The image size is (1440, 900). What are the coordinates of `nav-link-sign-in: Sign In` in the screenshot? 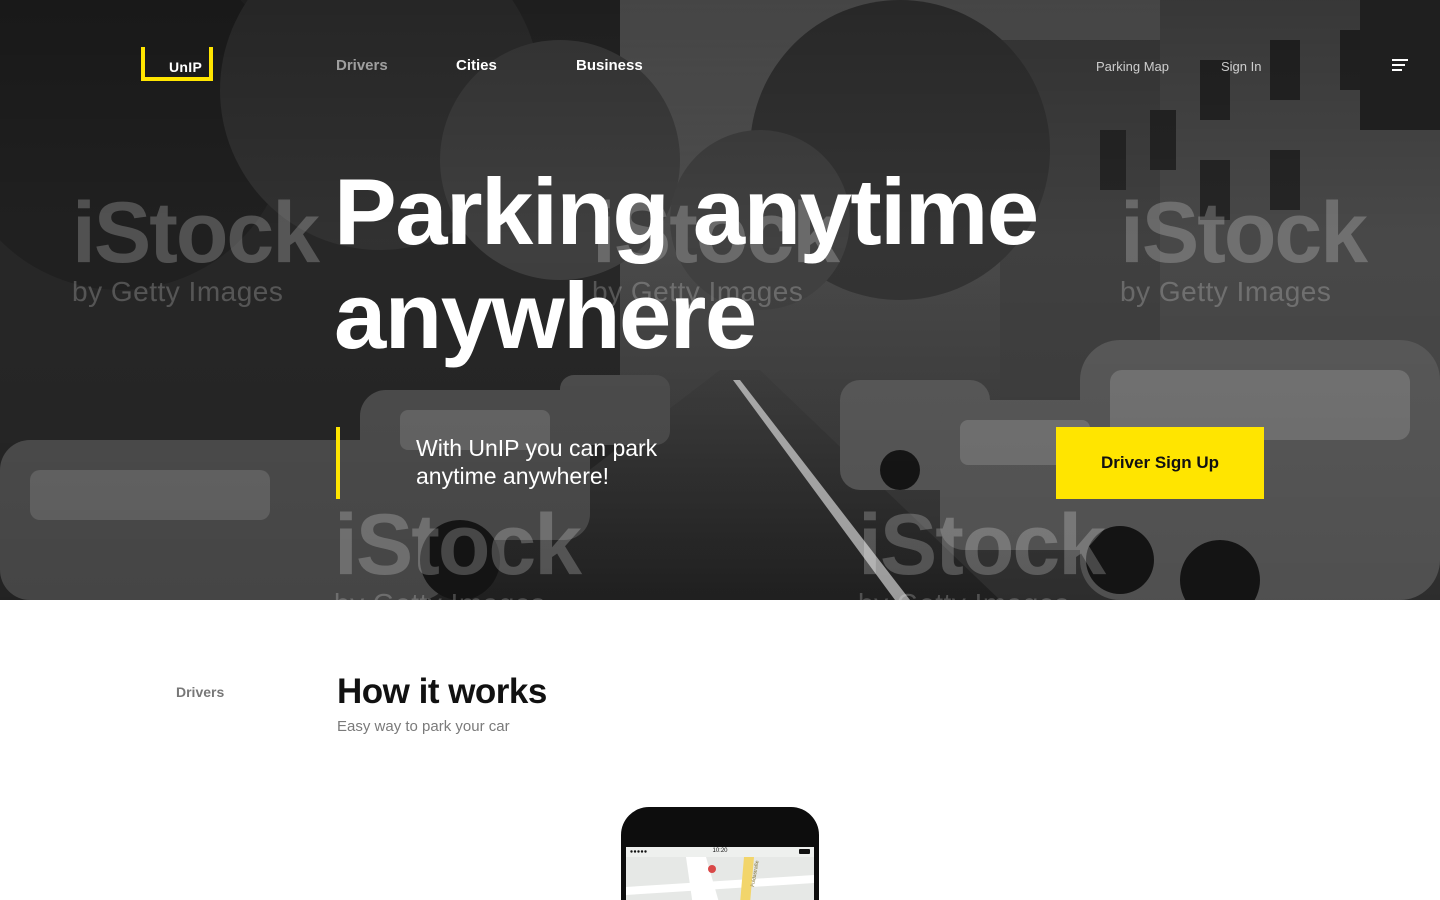 It's located at (1241, 66).